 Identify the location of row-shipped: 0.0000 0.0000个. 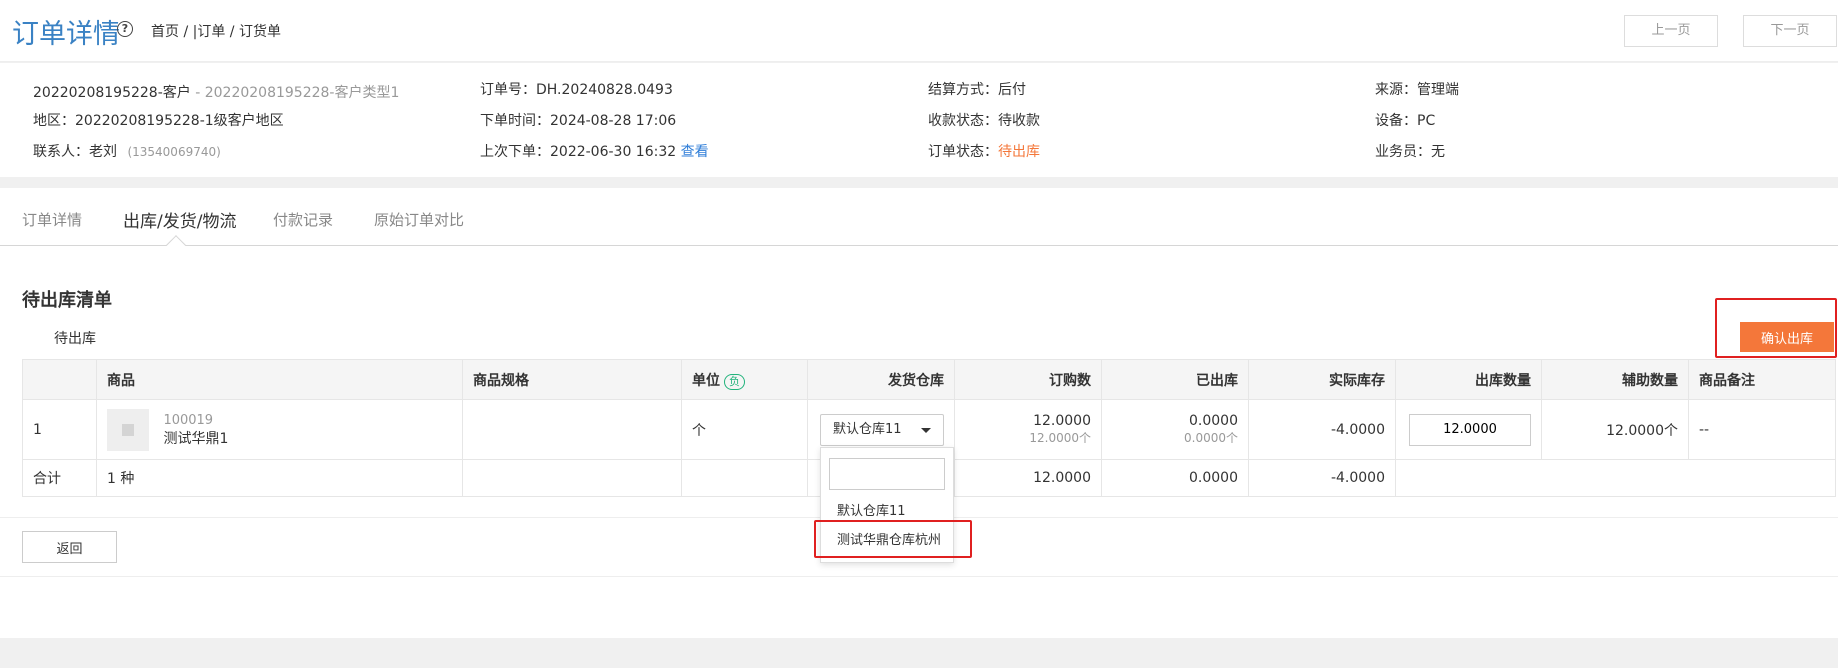
(1175, 429).